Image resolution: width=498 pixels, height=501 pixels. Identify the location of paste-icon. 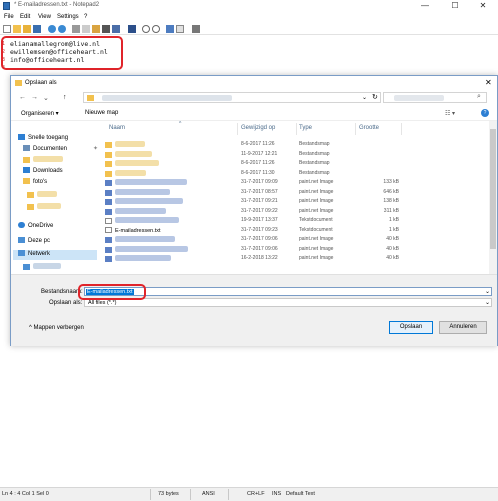
(96, 29).